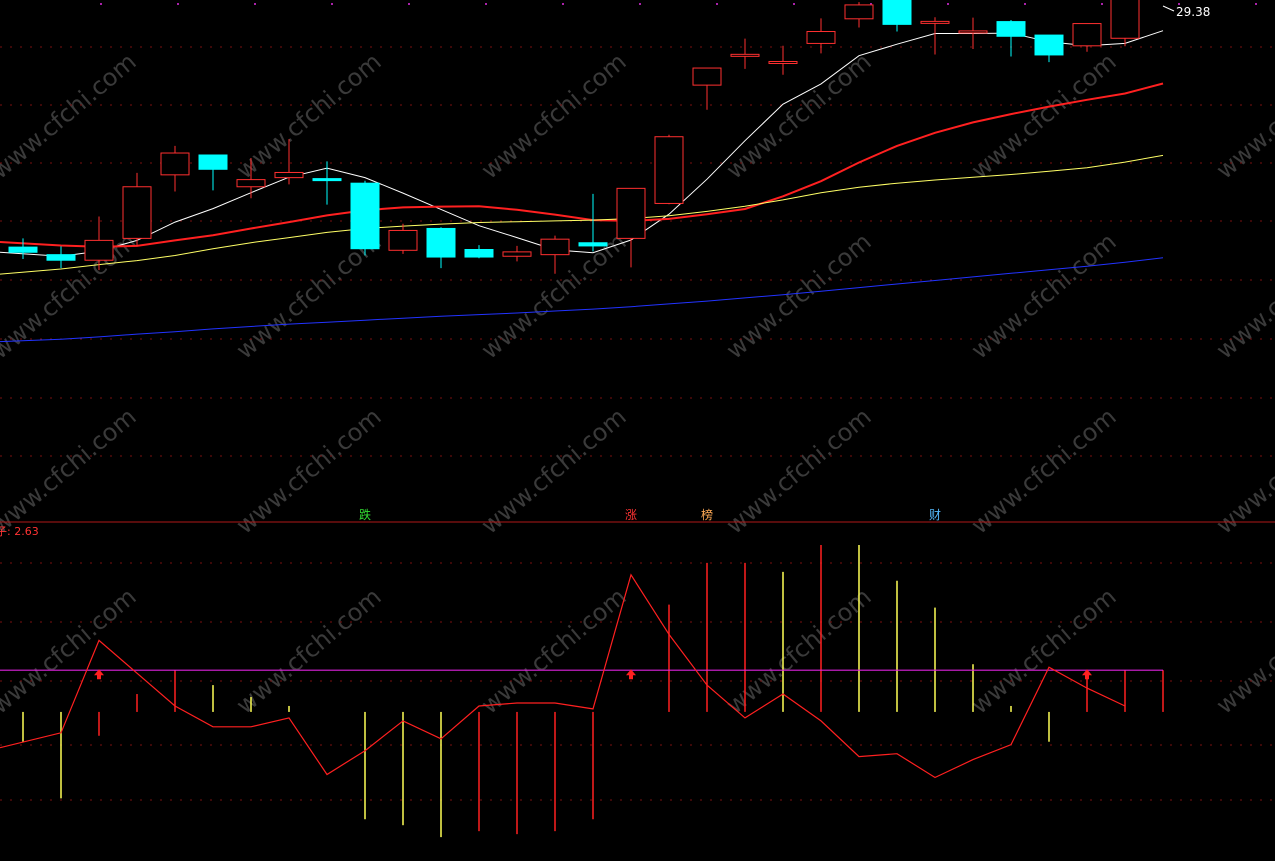 Image resolution: width=1275 pixels, height=861 pixels. I want to click on signal-marker: 财, so click(935, 515).